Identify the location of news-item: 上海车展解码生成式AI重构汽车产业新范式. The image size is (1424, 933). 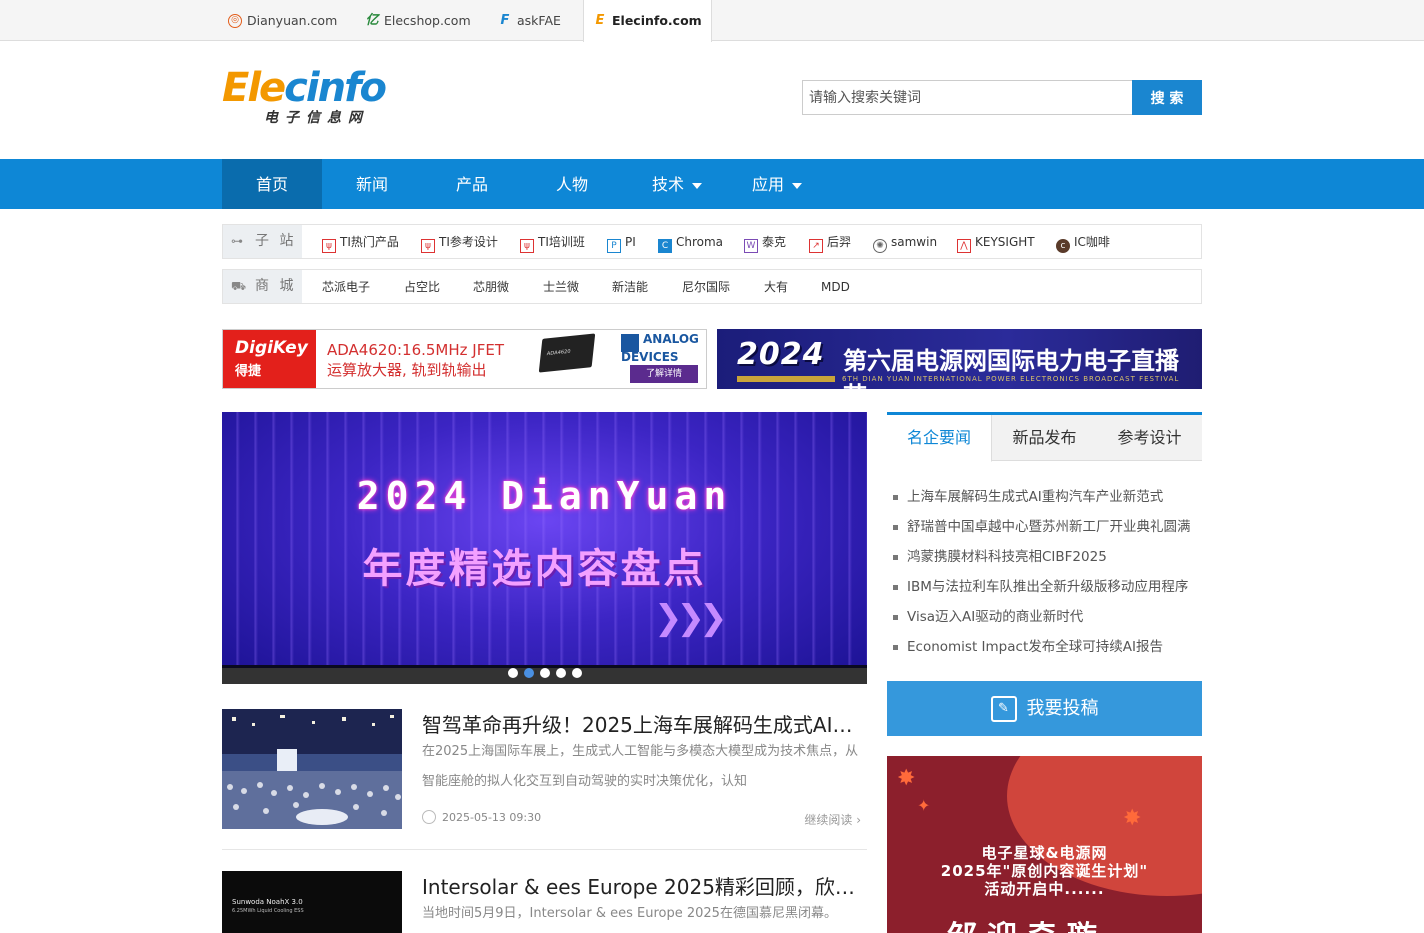
(1049, 498).